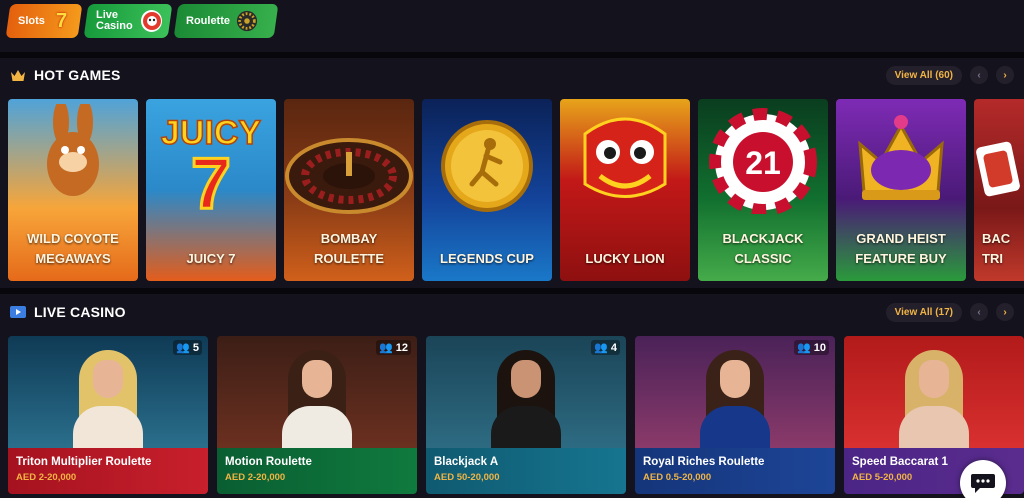 This screenshot has height=498, width=1024. I want to click on live-table-card: 👥 4 Blackjack A AED 50-20,000, so click(526, 415).